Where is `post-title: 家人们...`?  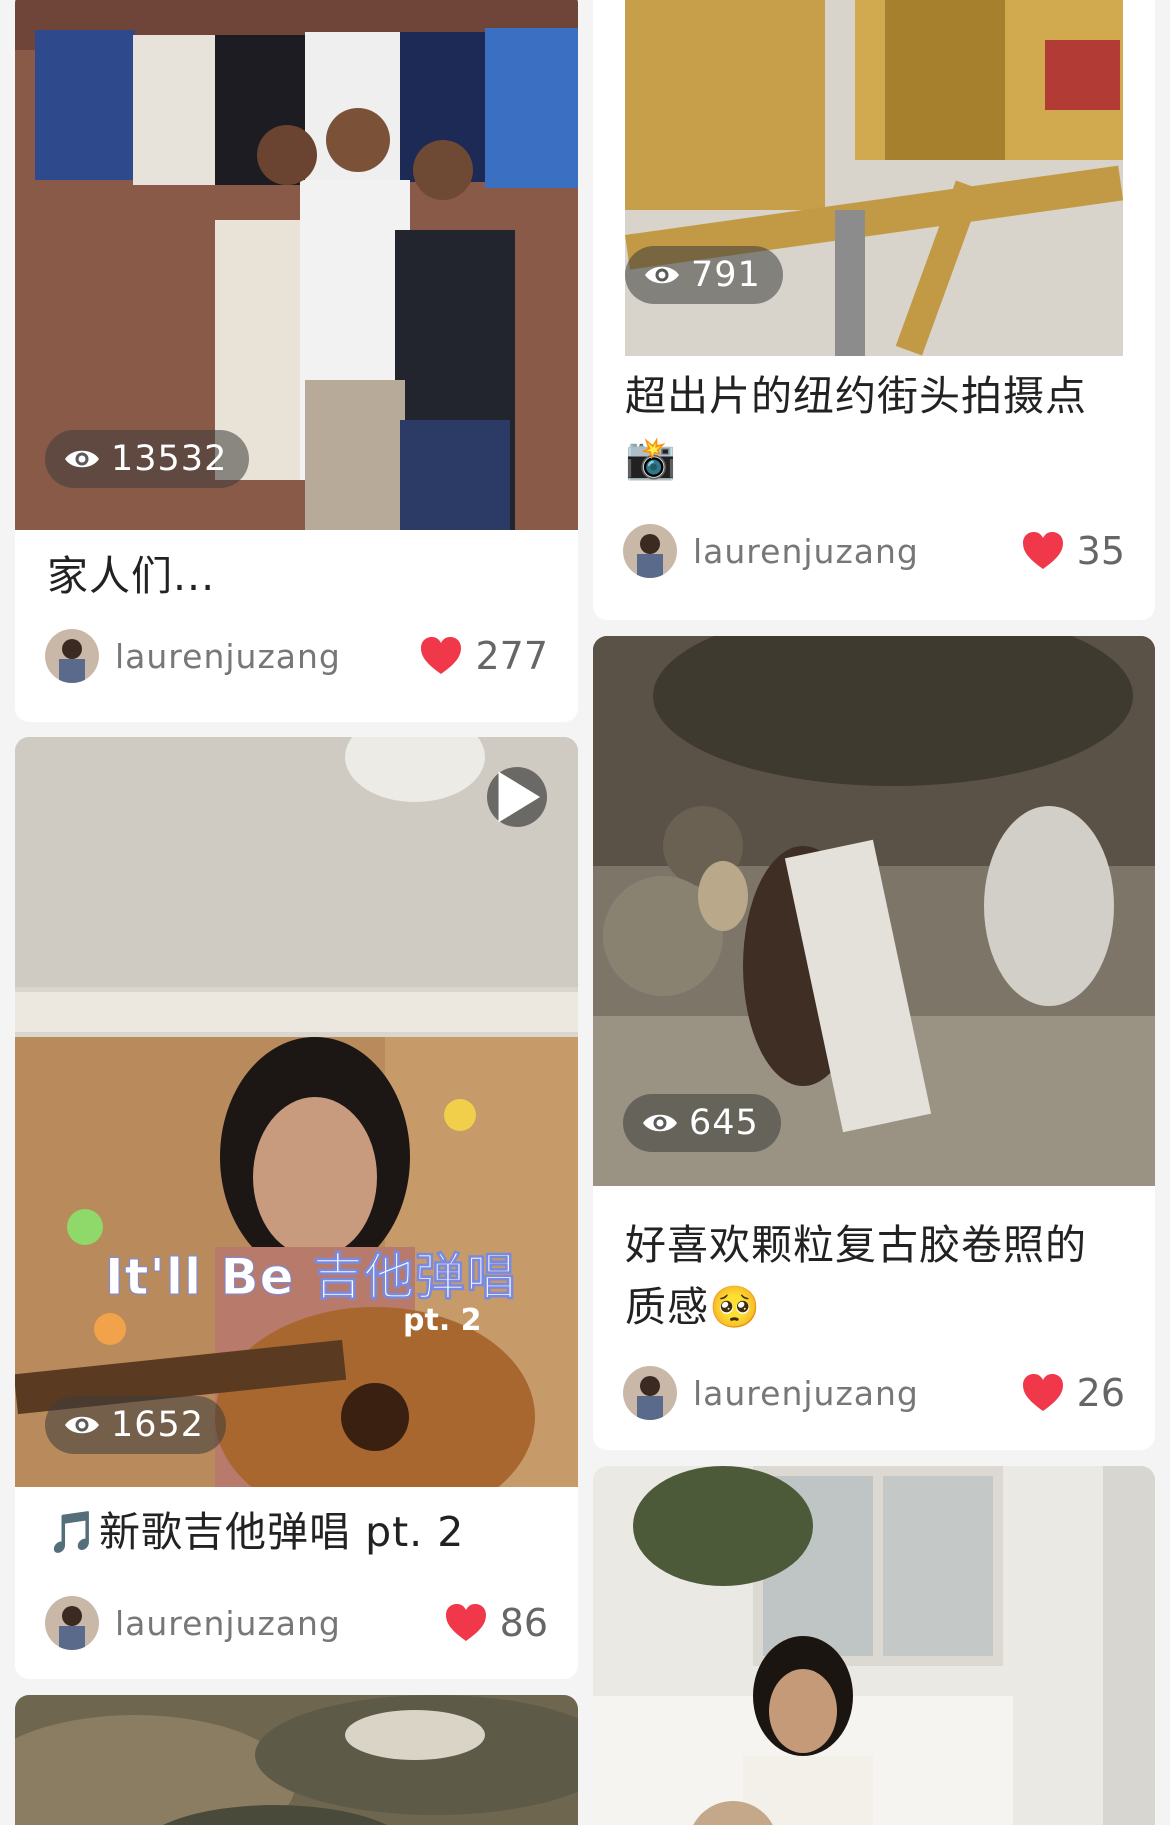 post-title: 家人们... is located at coordinates (298, 576).